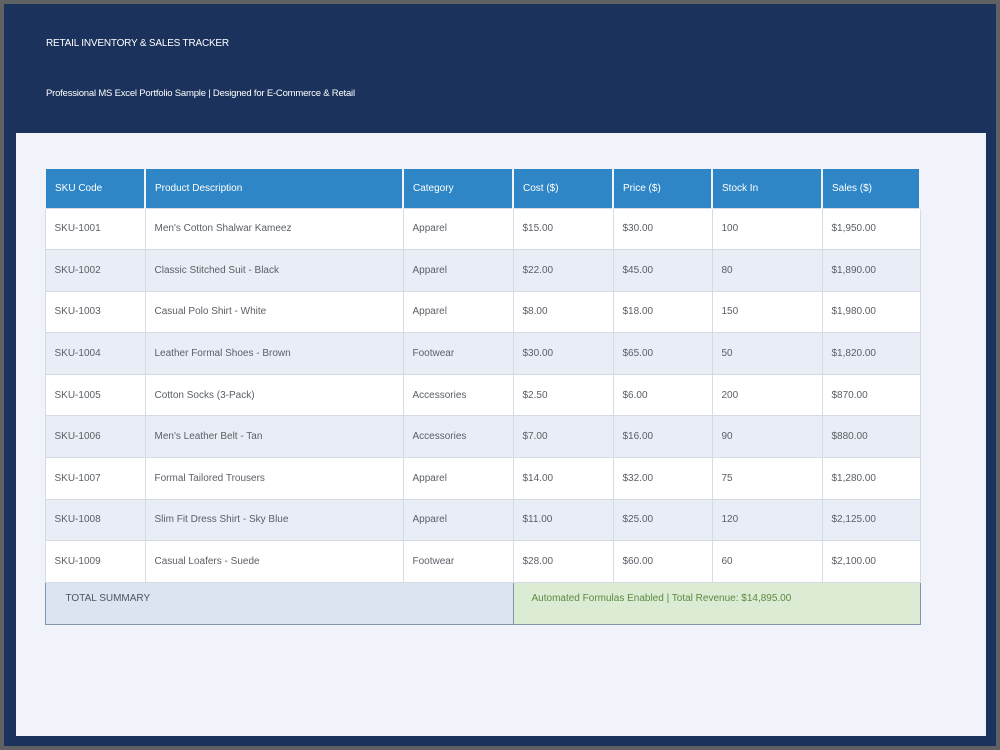 The height and width of the screenshot is (750, 1000). I want to click on sku-code-cell: SKU-1008, so click(95, 520).